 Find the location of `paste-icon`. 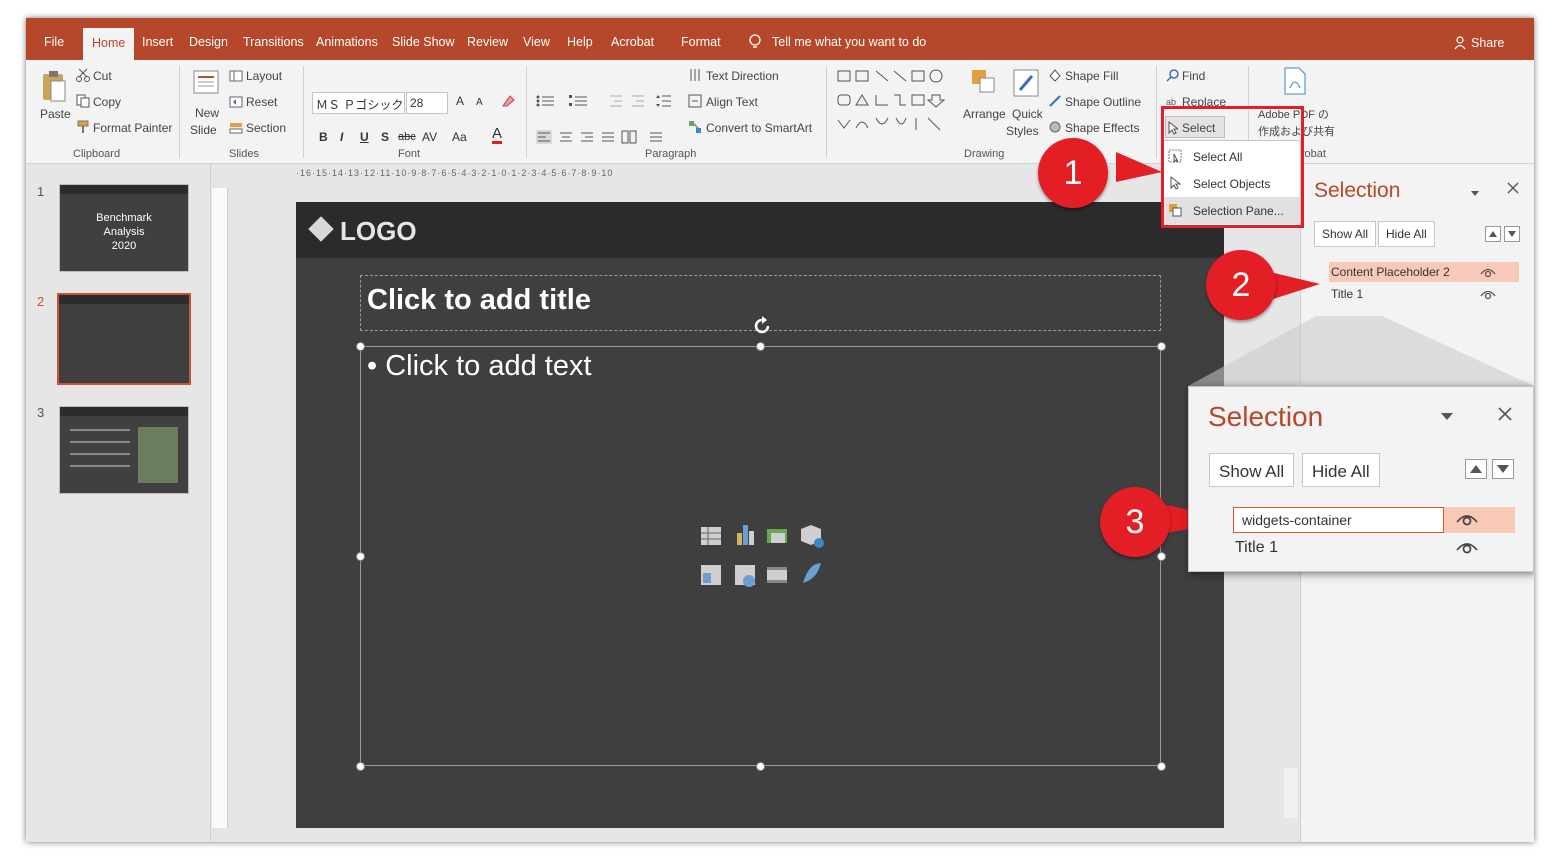

paste-icon is located at coordinates (54, 88).